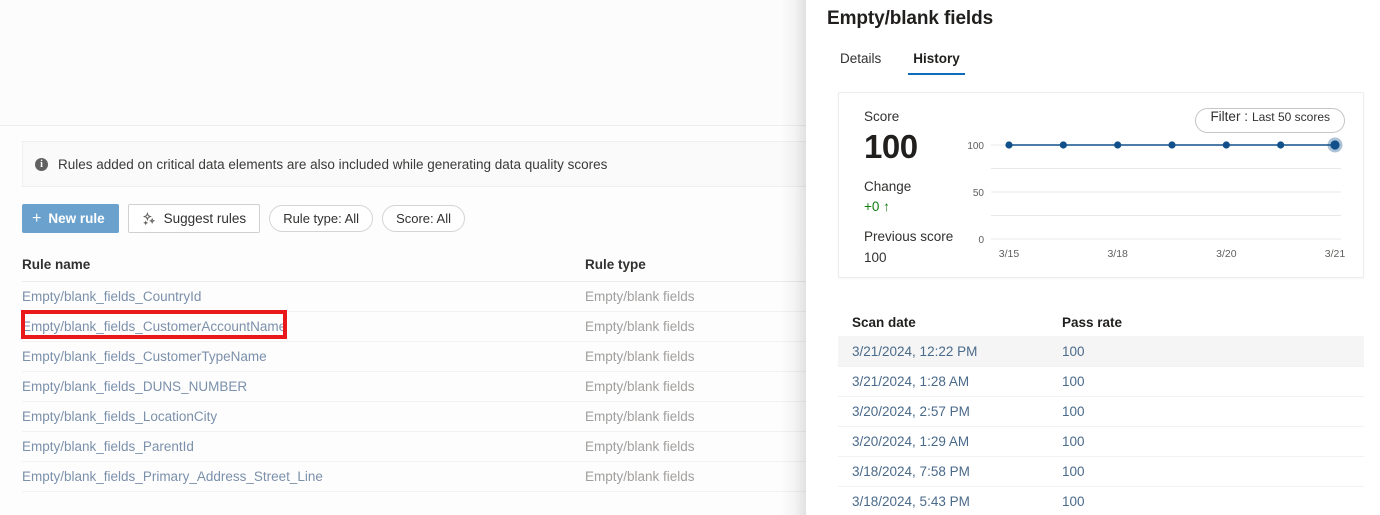 Image resolution: width=1380 pixels, height=515 pixels. What do you see at coordinates (1290, 117) in the screenshot?
I see `chart-filter-value: Last 50 scores` at bounding box center [1290, 117].